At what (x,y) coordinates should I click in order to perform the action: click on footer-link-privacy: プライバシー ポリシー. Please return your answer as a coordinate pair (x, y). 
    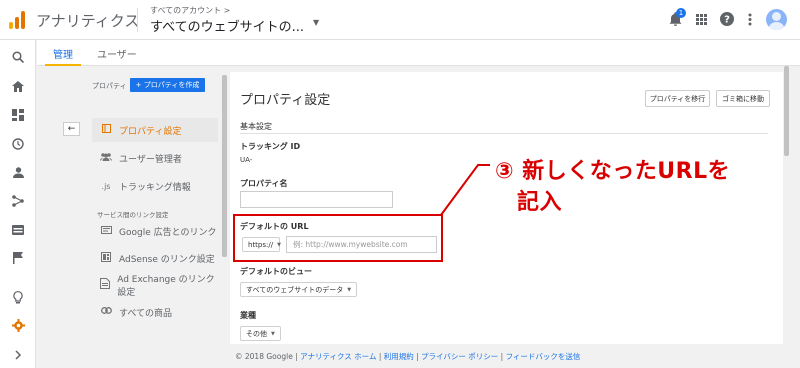
    Looking at the image, I should click on (459, 356).